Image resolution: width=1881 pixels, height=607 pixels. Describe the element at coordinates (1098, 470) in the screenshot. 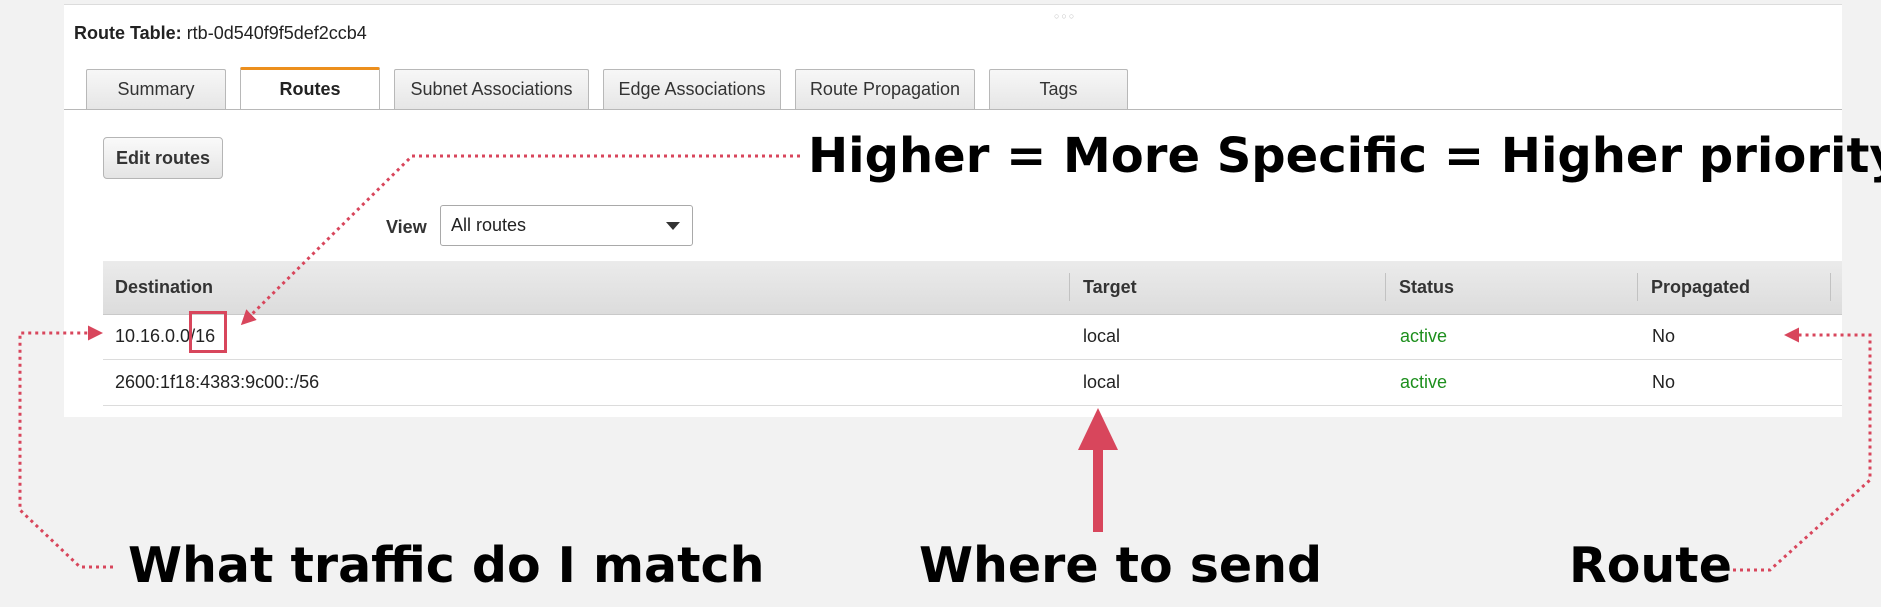

I see `send-arrow-icon` at that location.